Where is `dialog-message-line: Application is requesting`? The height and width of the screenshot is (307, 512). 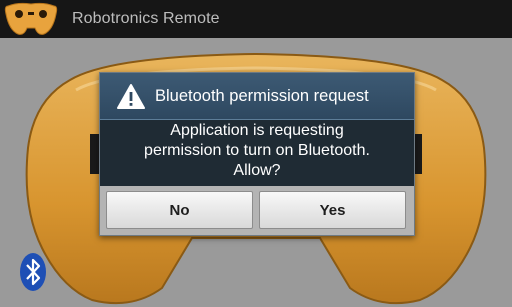 dialog-message-line: Application is requesting is located at coordinates (257, 130).